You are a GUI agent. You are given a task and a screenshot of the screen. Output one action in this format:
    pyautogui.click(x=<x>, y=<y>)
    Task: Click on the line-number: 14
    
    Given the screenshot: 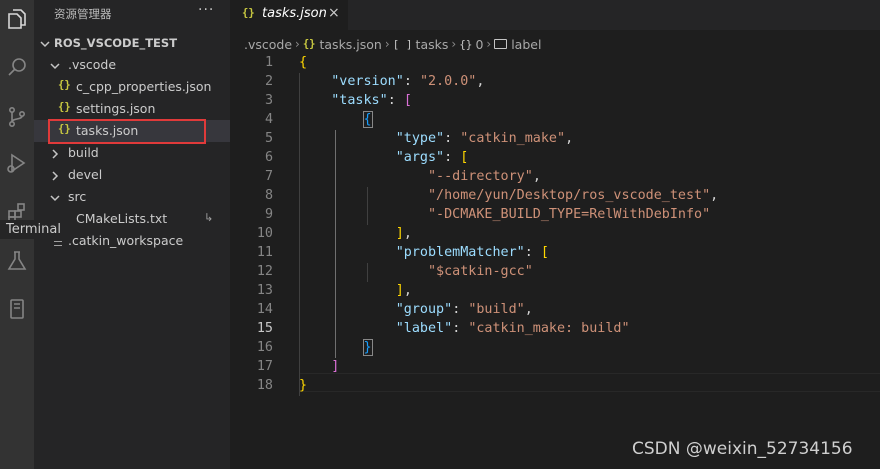 What is the action you would take?
    pyautogui.click(x=264, y=309)
    